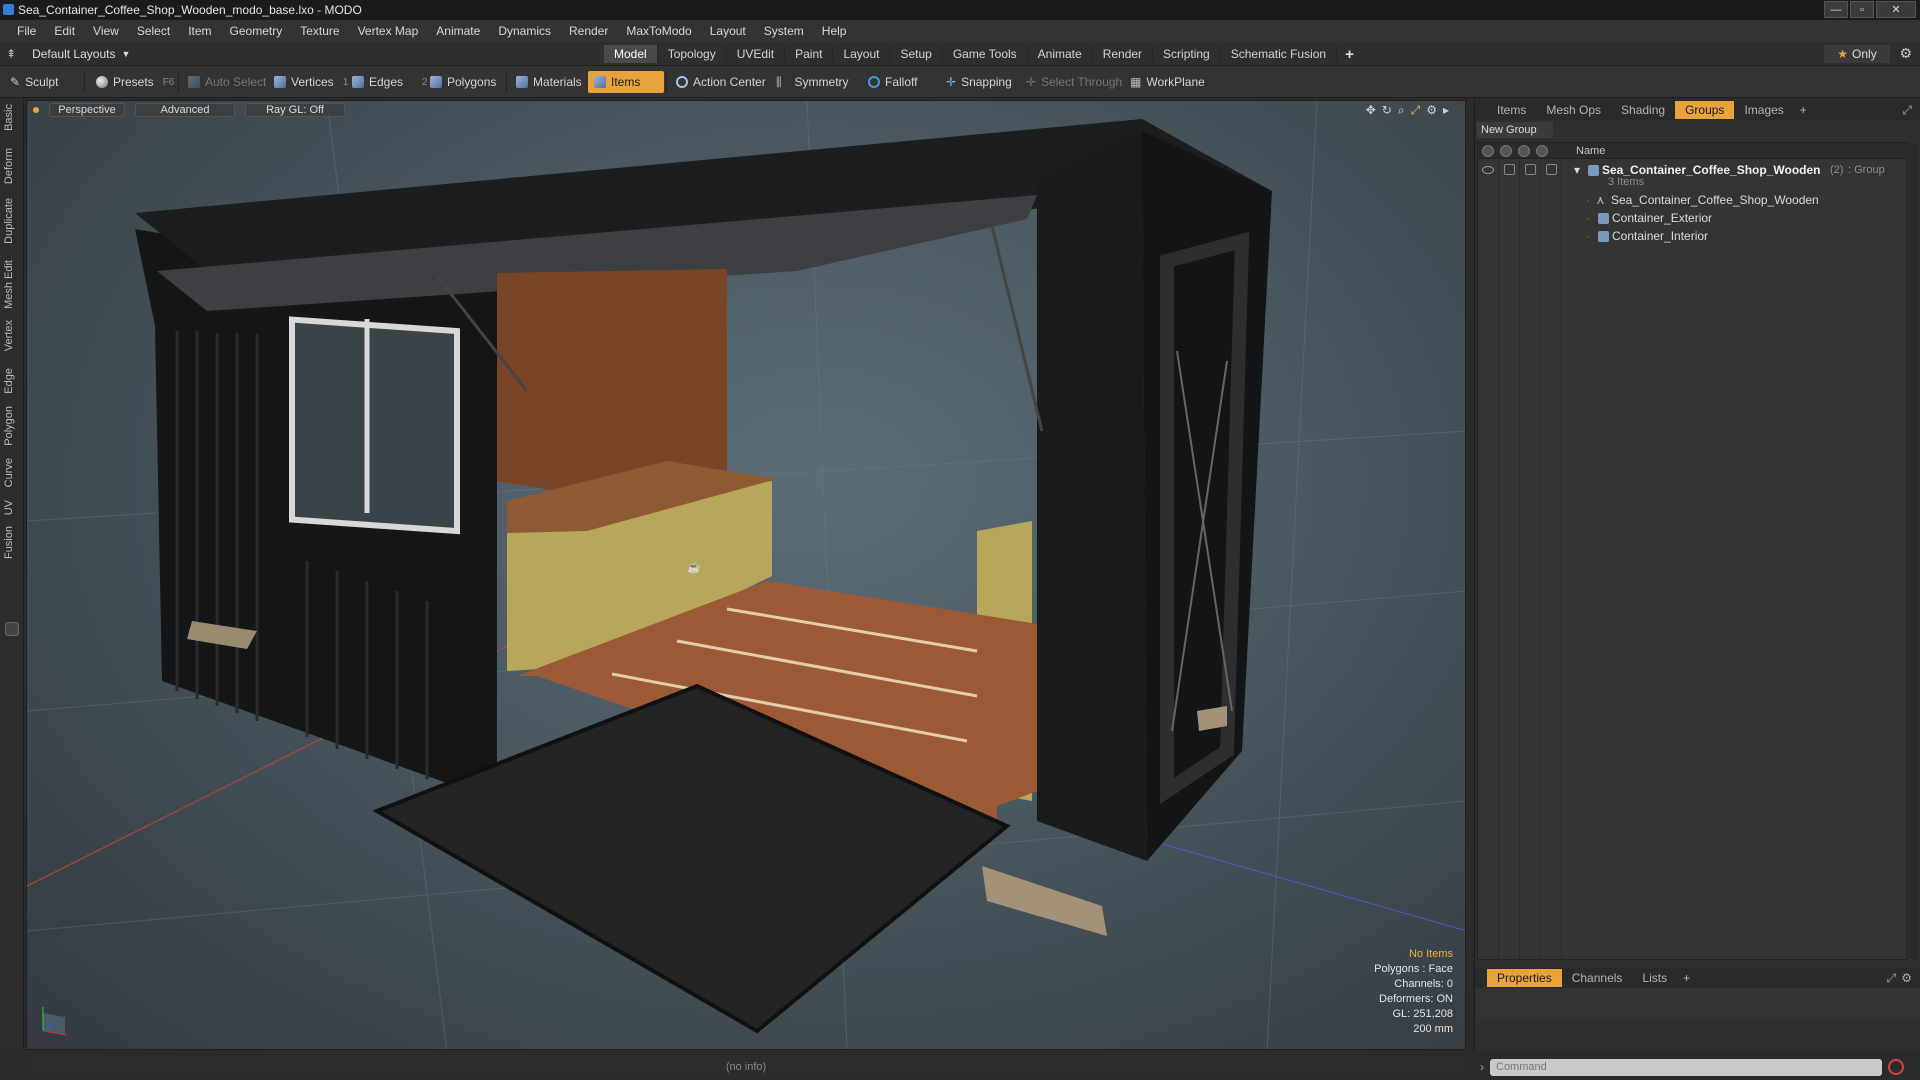 The height and width of the screenshot is (1080, 1920). Describe the element at coordinates (812, 82) in the screenshot. I see `symmetry-button: ⫼ Symmetry` at that location.